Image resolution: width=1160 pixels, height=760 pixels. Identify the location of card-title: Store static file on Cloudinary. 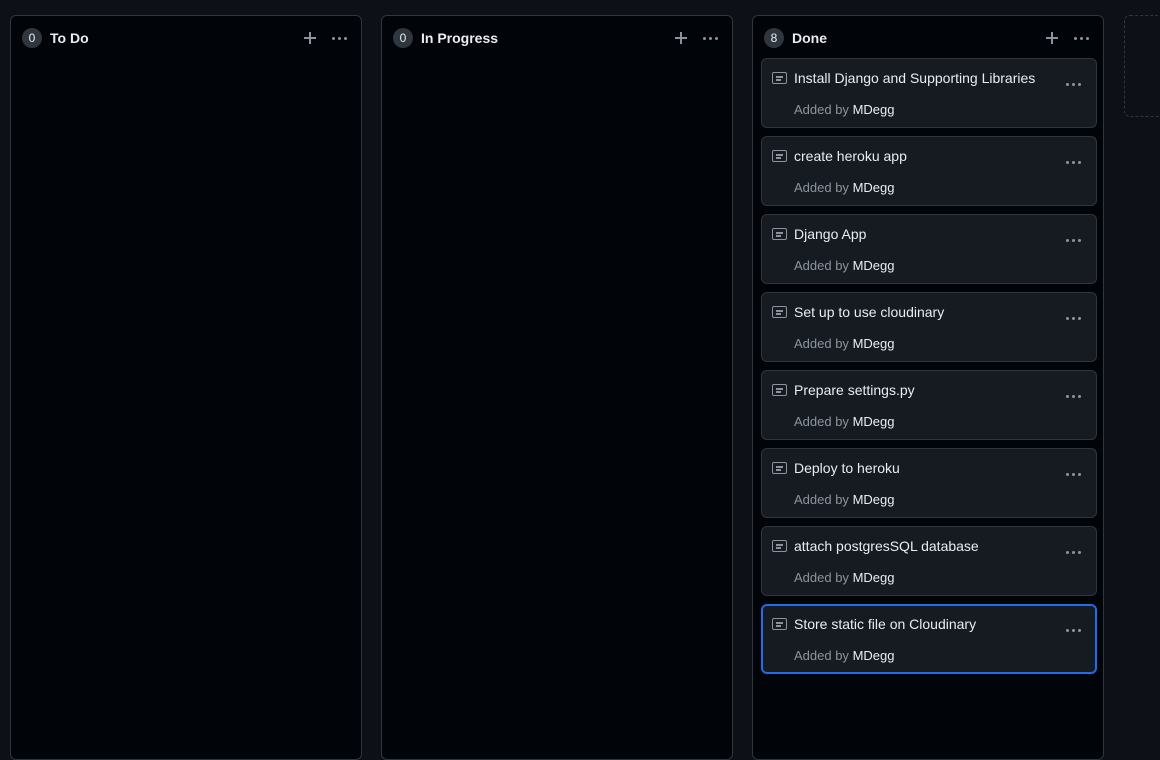
(885, 624).